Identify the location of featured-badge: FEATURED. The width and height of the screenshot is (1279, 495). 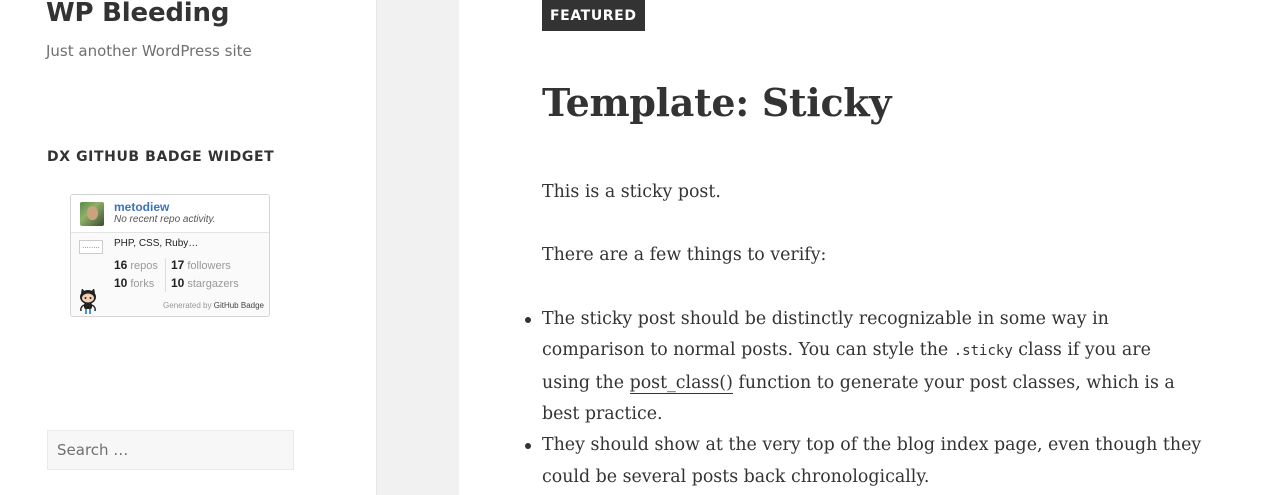
(593, 15).